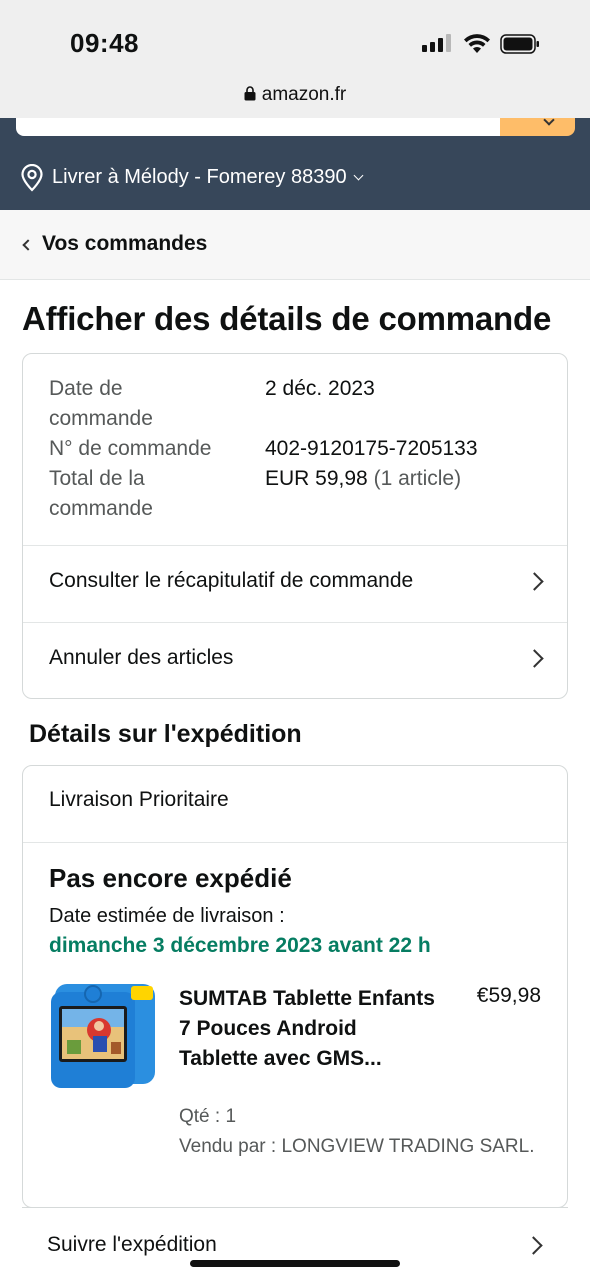 Image resolution: width=590 pixels, height=1280 pixels. I want to click on shipment-status: Pas encore expédié, so click(170, 878).